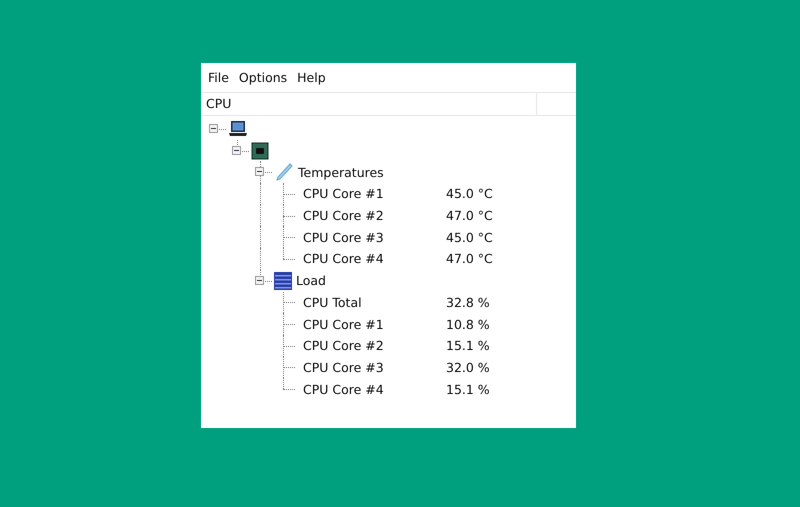  I want to click on sensor-value: 32.8 %, so click(468, 302).